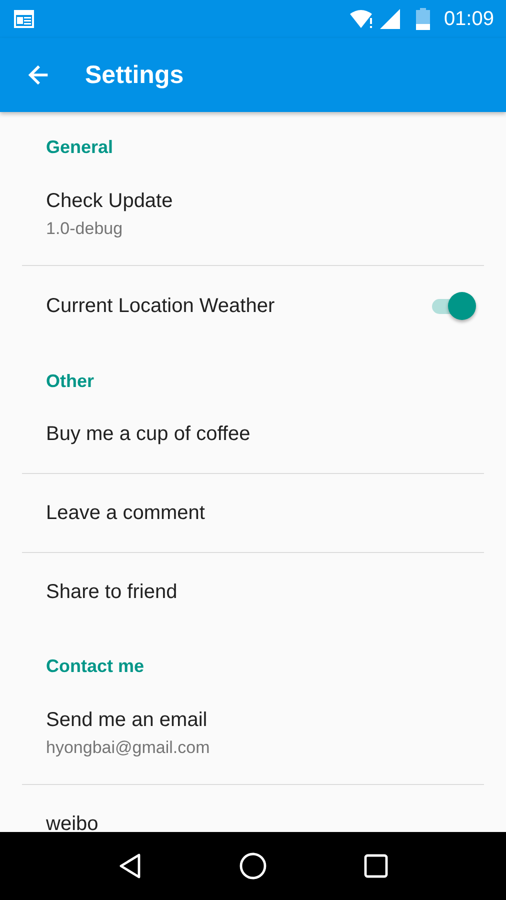 Image resolution: width=506 pixels, height=900 pixels. Describe the element at coordinates (253, 513) in the screenshot. I see `preference-item: Leave a comment` at that location.